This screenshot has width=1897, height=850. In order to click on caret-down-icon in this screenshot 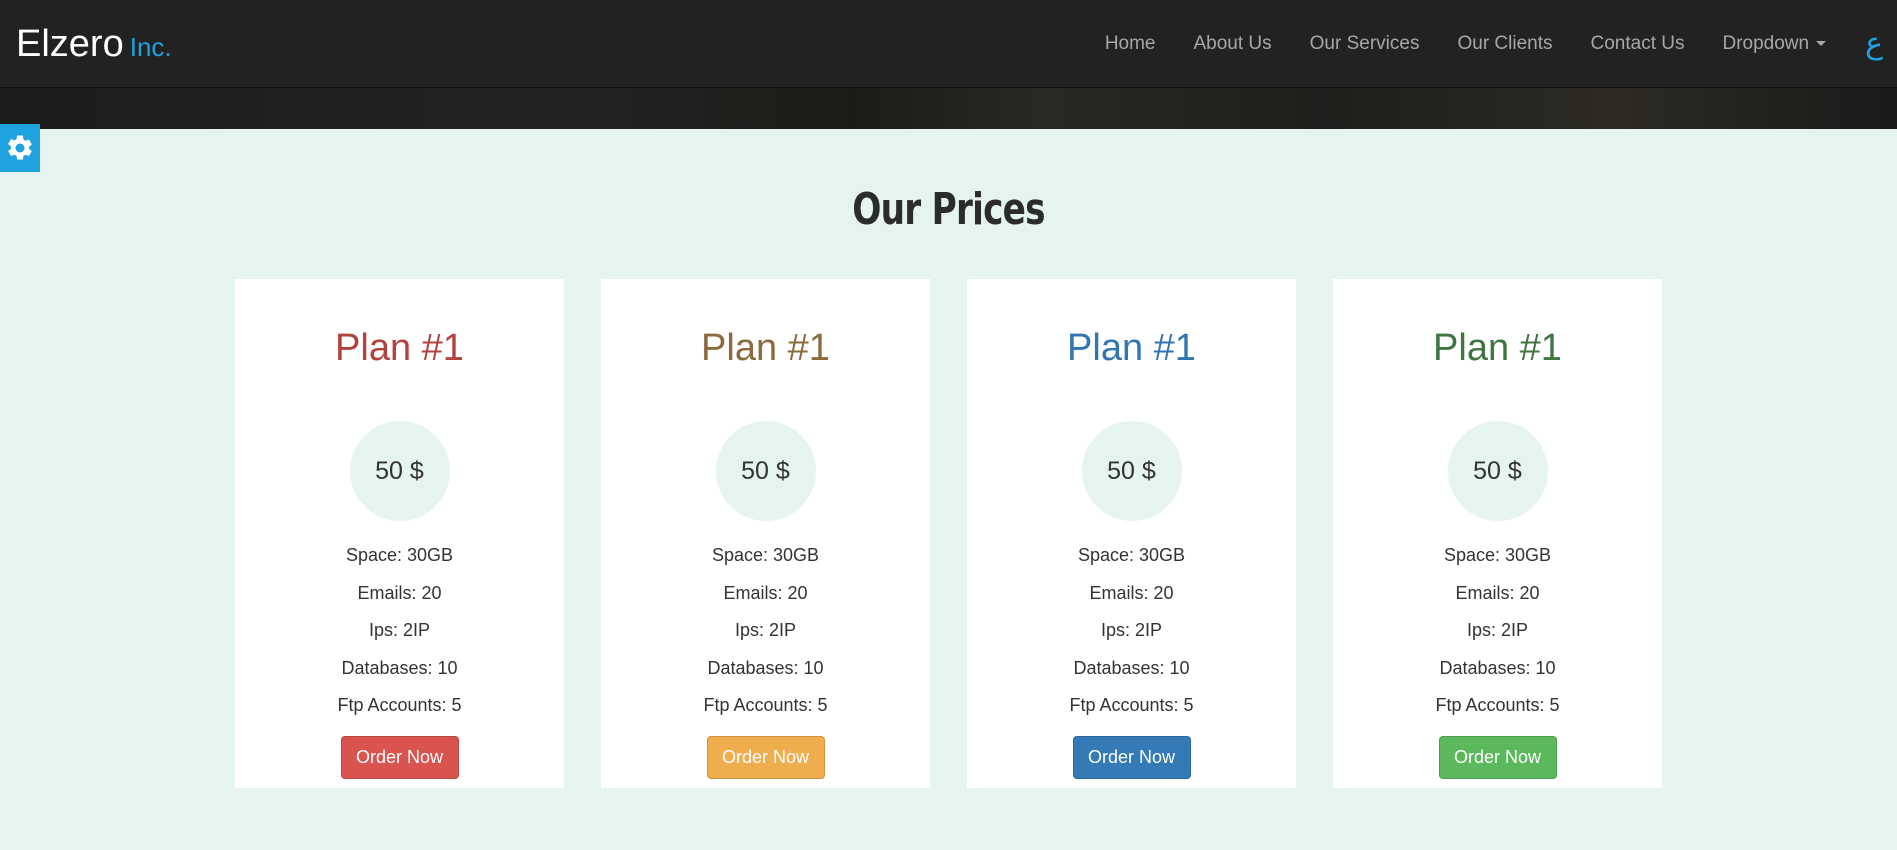, I will do `click(1821, 44)`.